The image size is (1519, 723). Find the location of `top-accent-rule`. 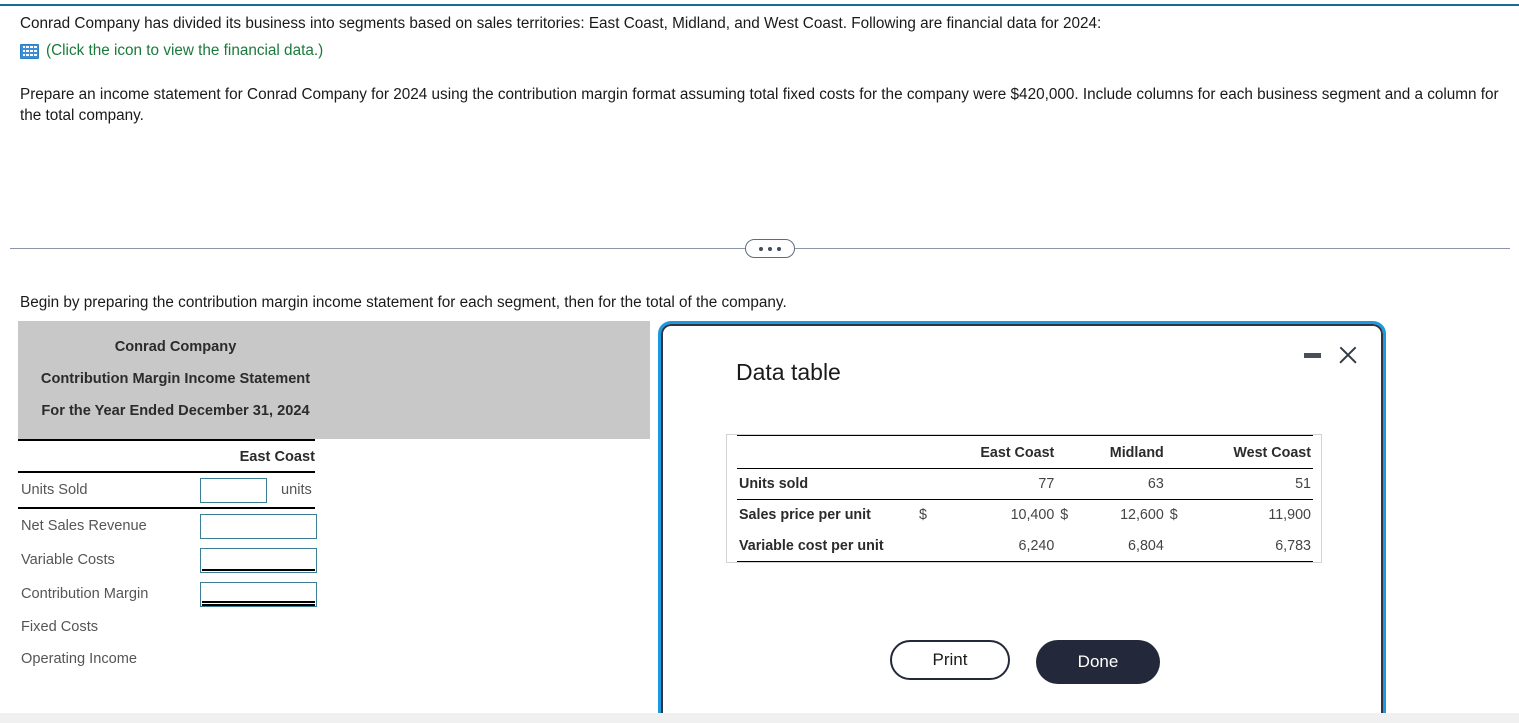

top-accent-rule is located at coordinates (759, 5).